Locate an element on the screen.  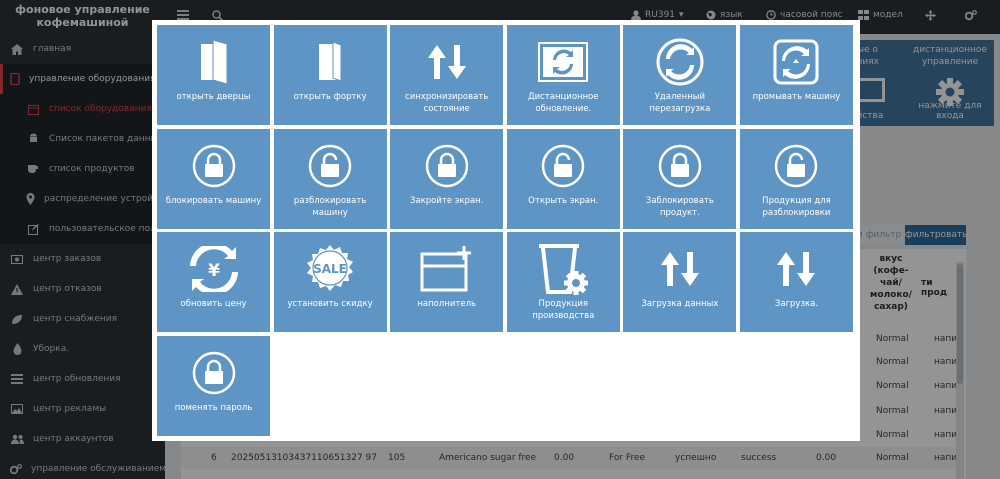
remote-update-icon is located at coordinates (563, 58).